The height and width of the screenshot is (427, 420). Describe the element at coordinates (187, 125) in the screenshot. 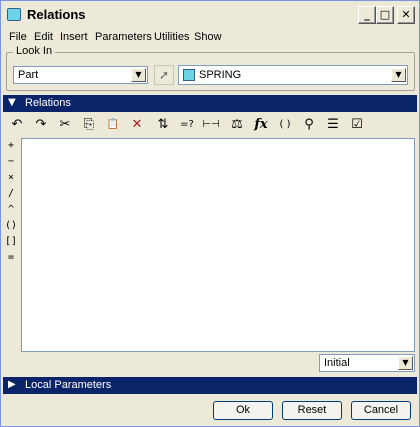

I see `evaluate-icon: =?` at that location.